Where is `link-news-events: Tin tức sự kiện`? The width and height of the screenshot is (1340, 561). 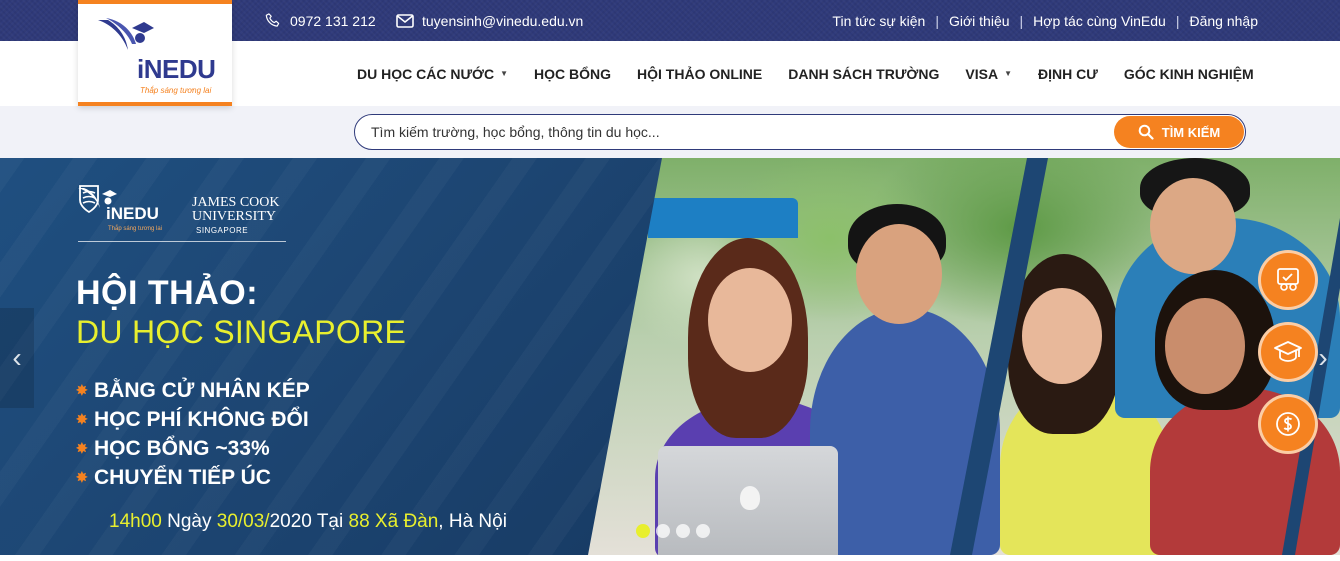
link-news-events: Tin tức sự kiện is located at coordinates (878, 21).